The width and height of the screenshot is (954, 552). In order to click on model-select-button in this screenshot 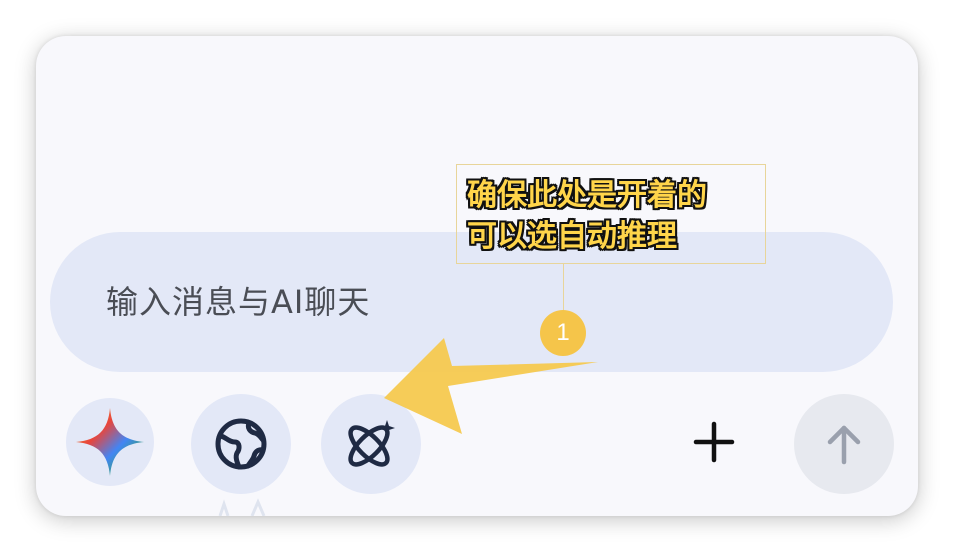, I will do `click(110, 442)`.